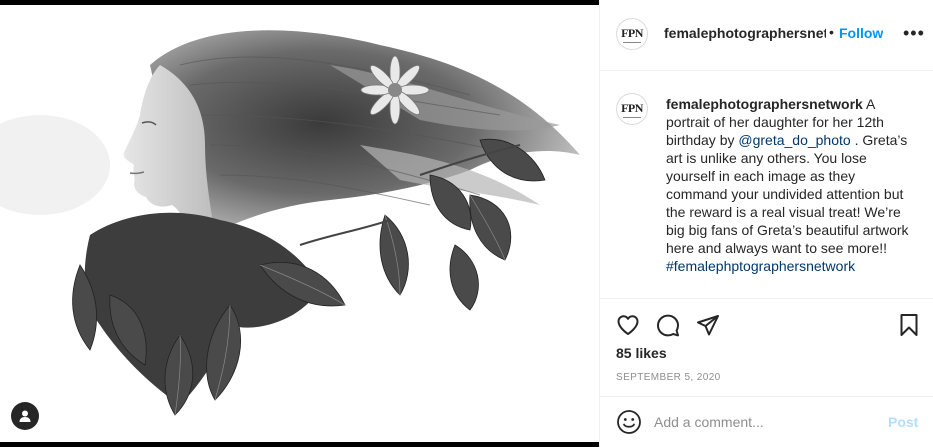  Describe the element at coordinates (708, 325) in the screenshot. I see `paper-plane-icon` at that location.